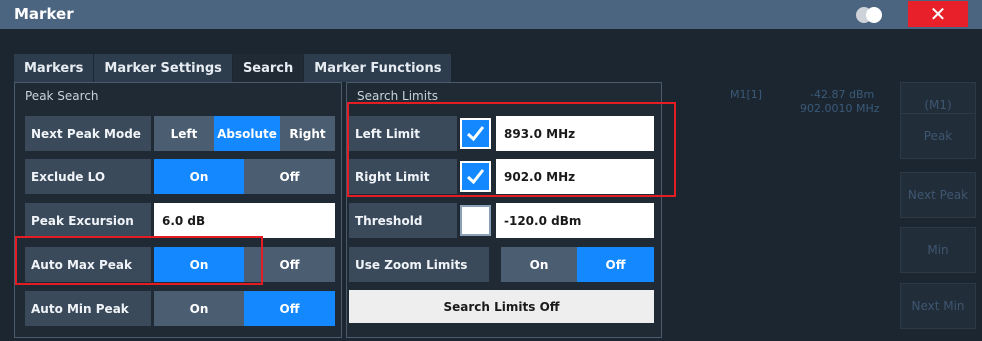  Describe the element at coordinates (139, 260) in the screenshot. I see `auto-max-peak-highlight` at that location.